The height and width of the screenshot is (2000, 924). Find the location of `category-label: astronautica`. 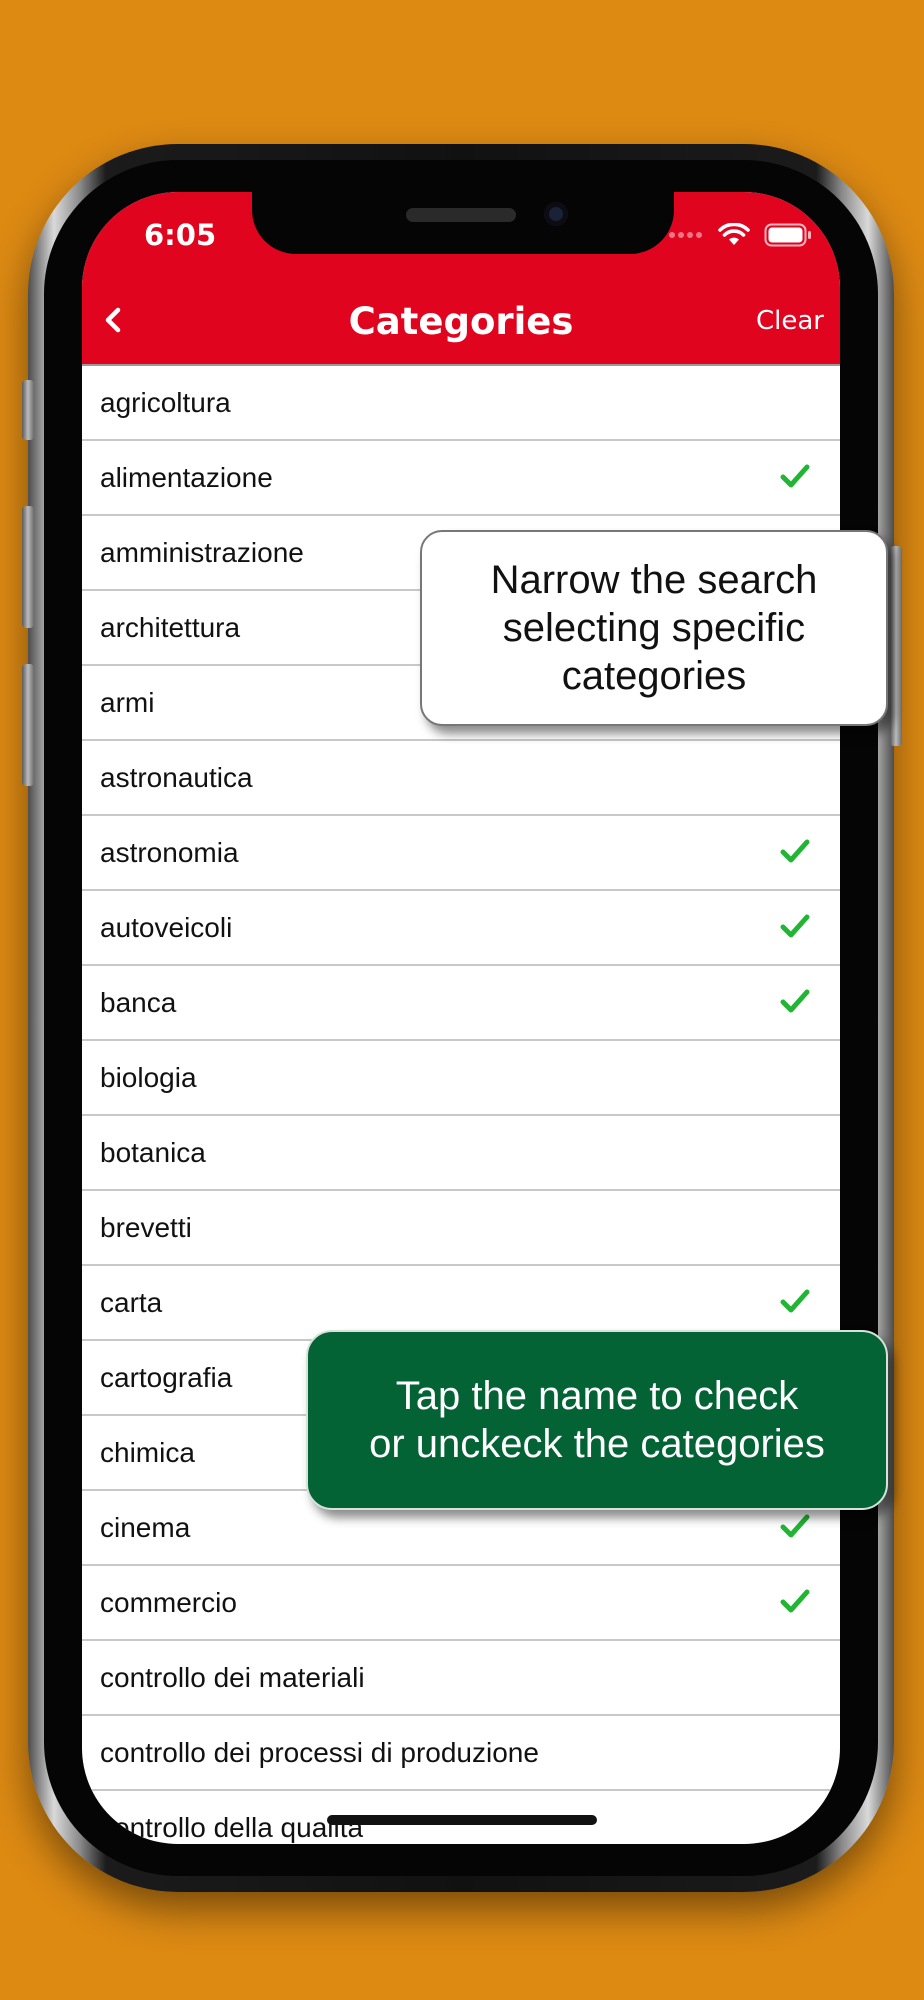

category-label: astronautica is located at coordinates (176, 777).